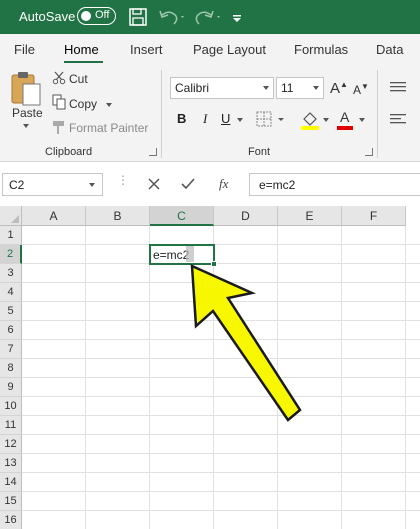  Describe the element at coordinates (81, 49) in the screenshot. I see `tab-home: Home` at that location.